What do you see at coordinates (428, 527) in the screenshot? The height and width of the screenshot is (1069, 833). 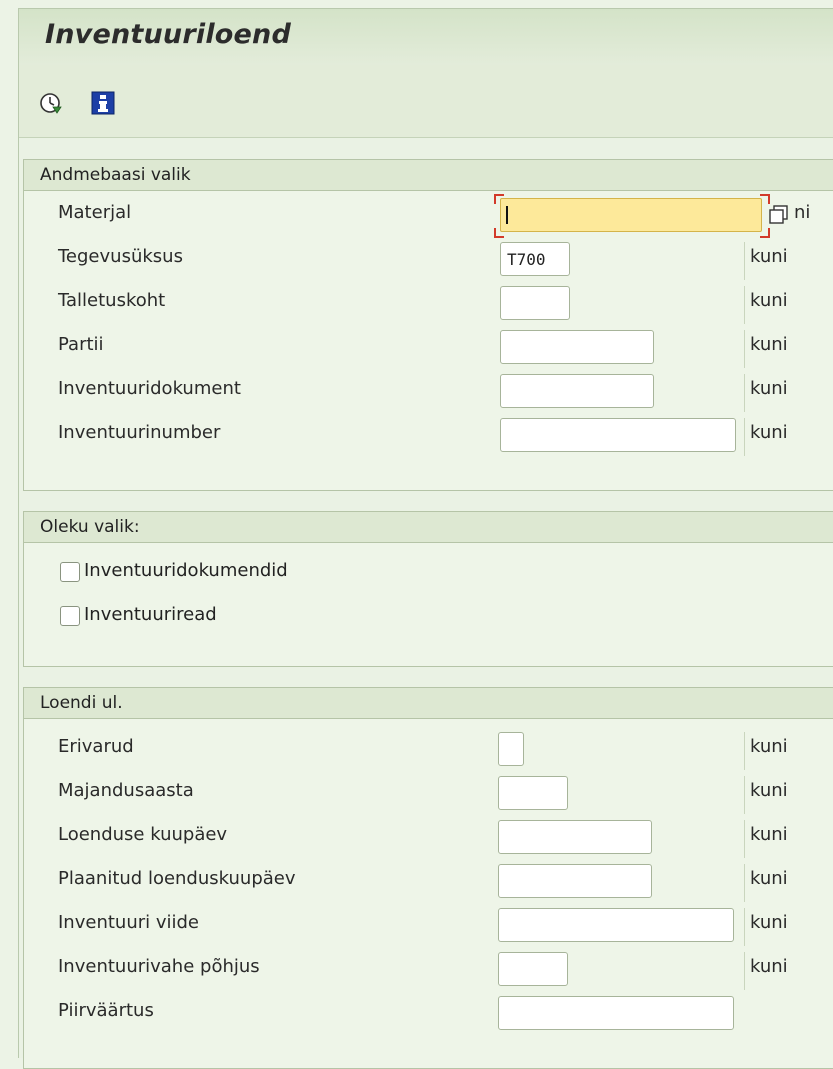 I see `group-header: Oleku valik:` at bounding box center [428, 527].